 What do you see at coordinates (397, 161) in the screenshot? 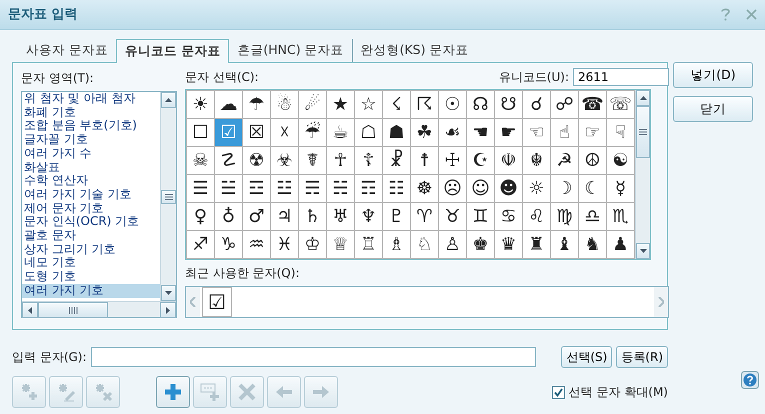
I see `char-cell: ☧` at bounding box center [397, 161].